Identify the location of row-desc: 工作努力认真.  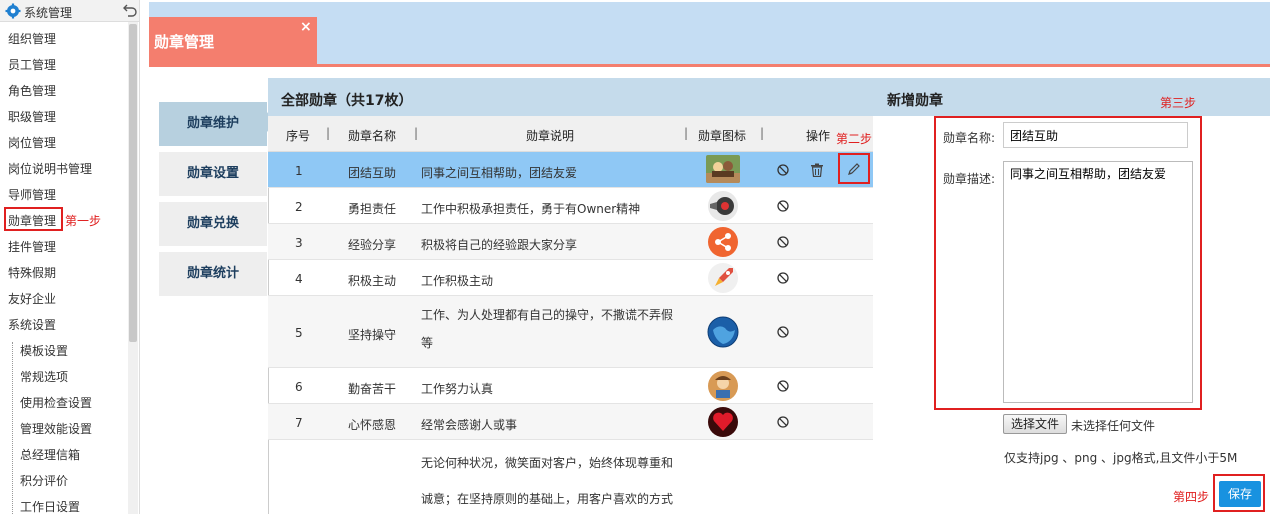
(457, 389).